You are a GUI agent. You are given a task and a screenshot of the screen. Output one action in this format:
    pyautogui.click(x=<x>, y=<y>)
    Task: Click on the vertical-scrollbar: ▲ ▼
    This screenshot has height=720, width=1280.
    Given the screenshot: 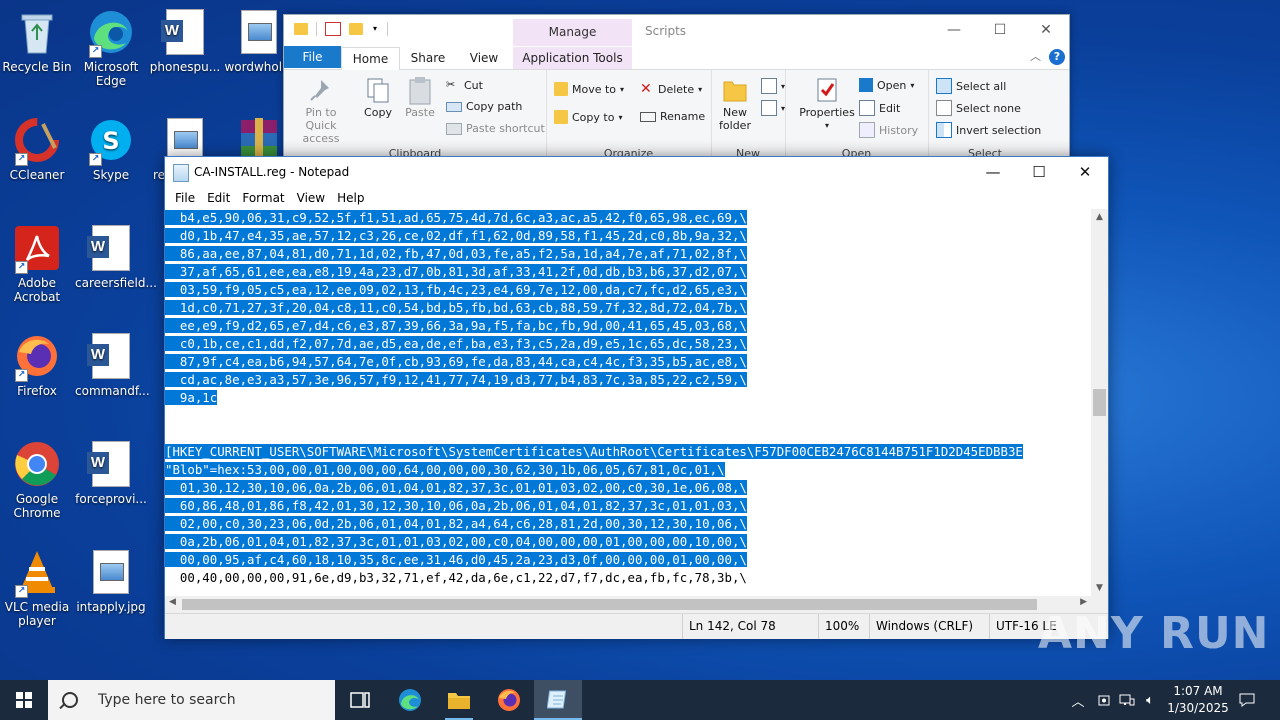 What is the action you would take?
    pyautogui.click(x=1099, y=402)
    